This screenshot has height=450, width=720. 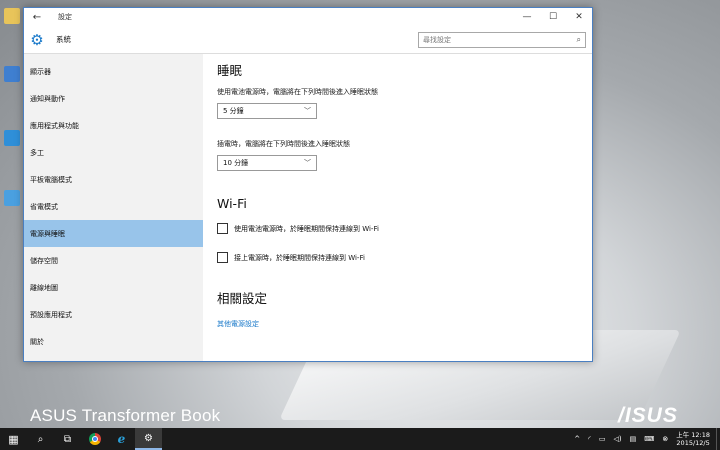 I want to click on ie-button: e, so click(x=121, y=439).